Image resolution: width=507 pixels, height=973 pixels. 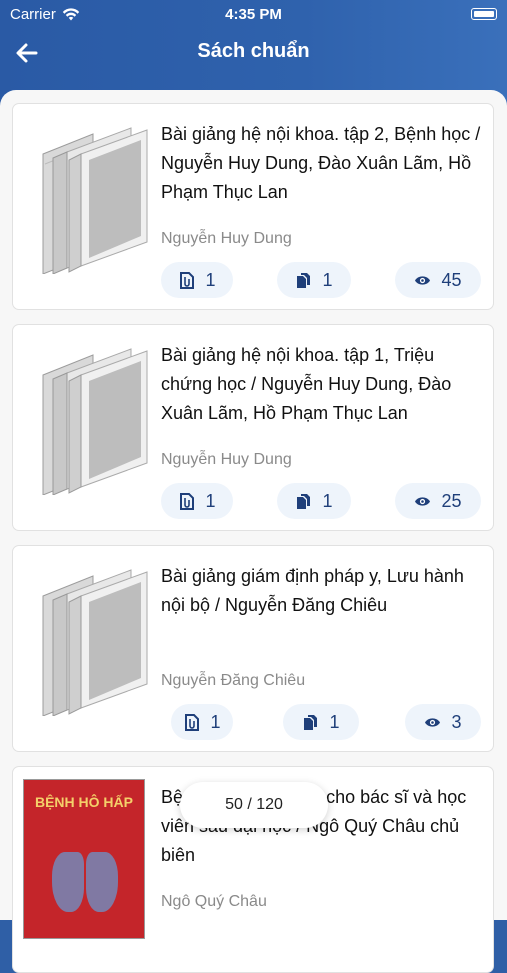 I want to click on view-count: 45, so click(x=438, y=280).